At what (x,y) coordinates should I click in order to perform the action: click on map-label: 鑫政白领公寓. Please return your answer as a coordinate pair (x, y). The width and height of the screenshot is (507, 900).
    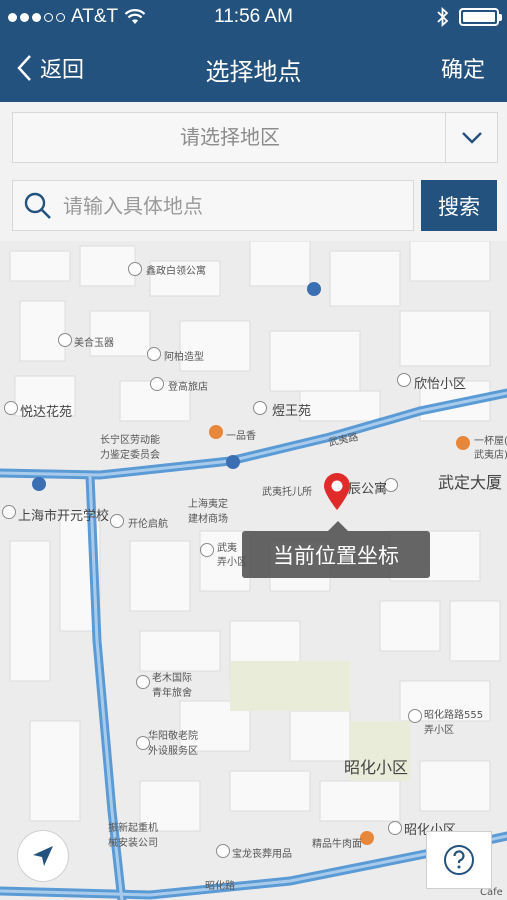
    Looking at the image, I should click on (176, 271).